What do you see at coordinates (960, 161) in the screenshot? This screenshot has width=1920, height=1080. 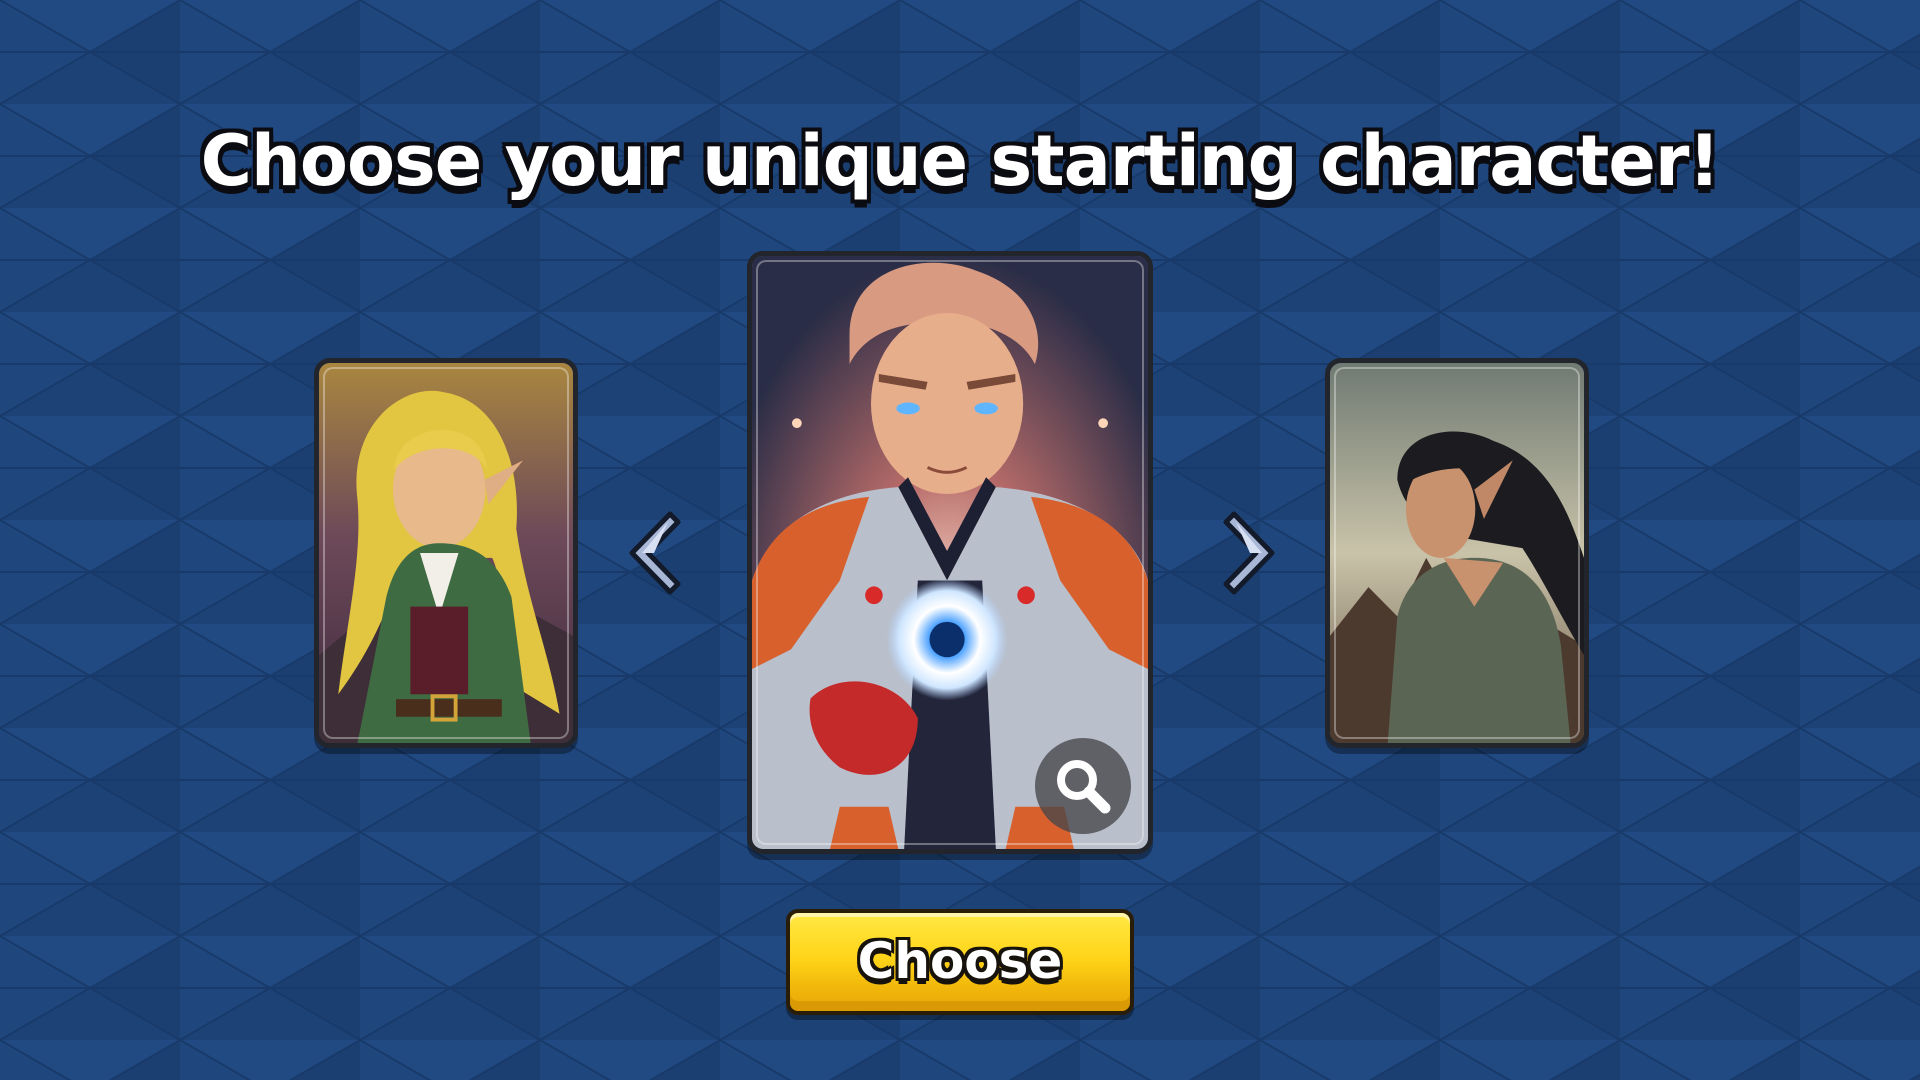 I see `page-title: Choose your unique starting character!` at bounding box center [960, 161].